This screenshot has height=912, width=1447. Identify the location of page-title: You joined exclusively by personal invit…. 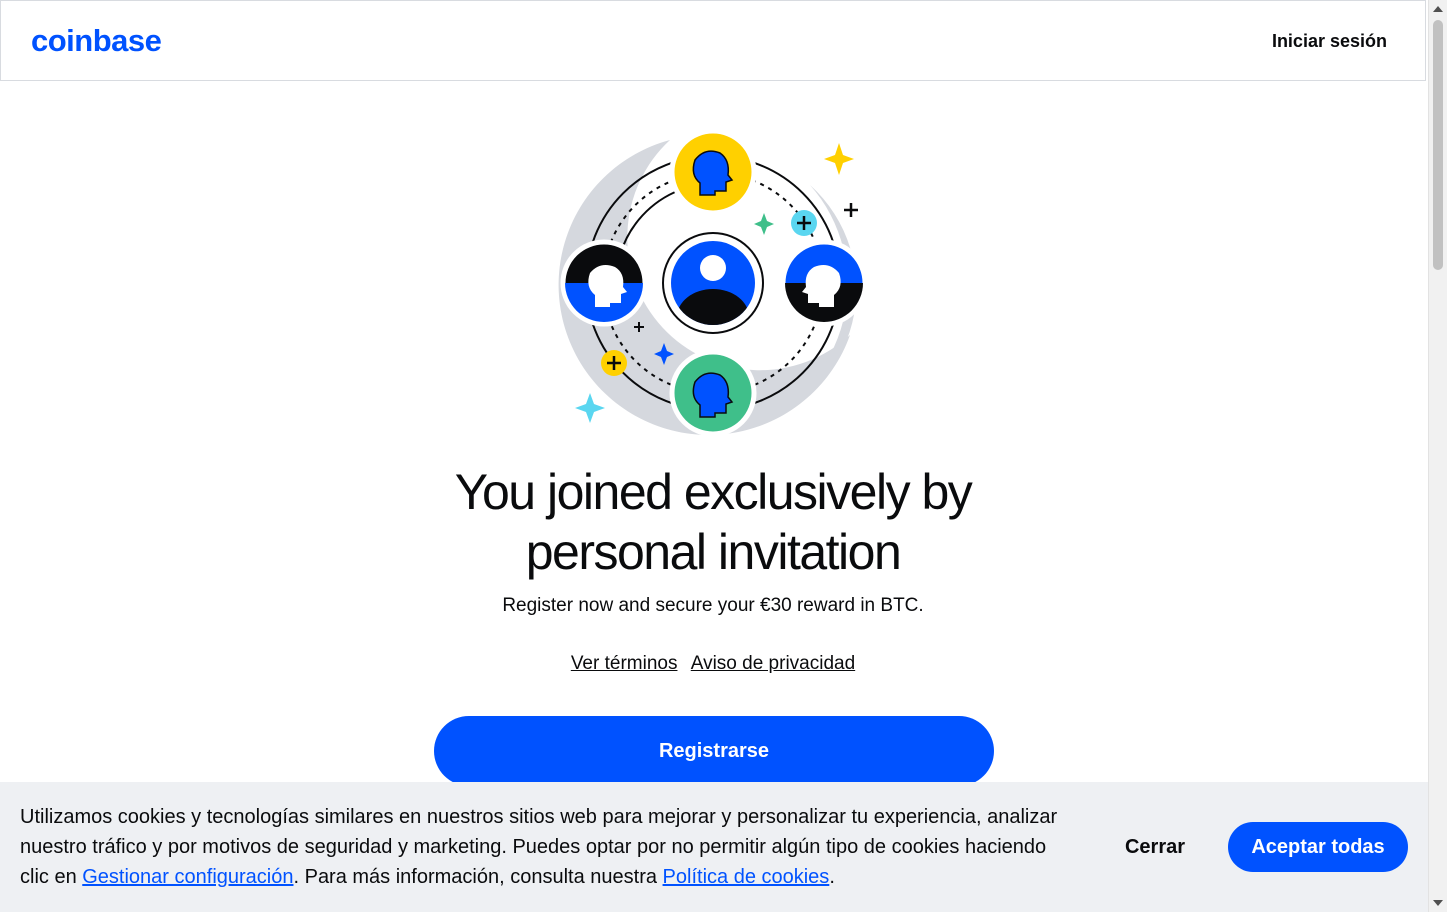
(713, 522).